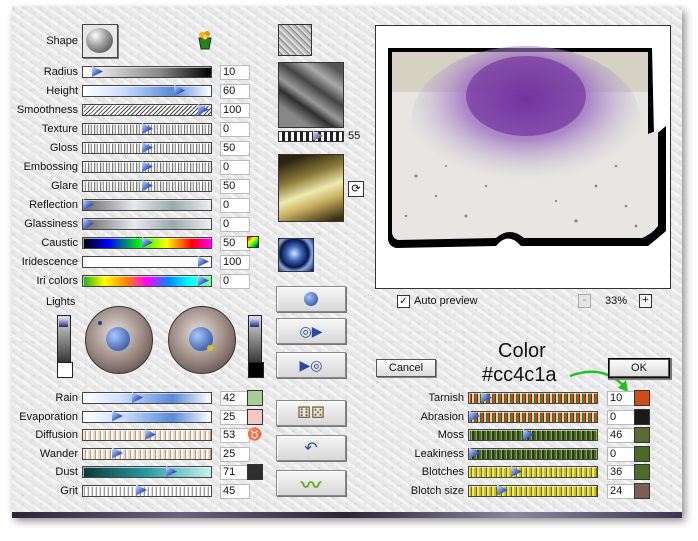 Image resolution: width=698 pixels, height=541 pixels. I want to click on slider-value-field: 45, so click(235, 491).